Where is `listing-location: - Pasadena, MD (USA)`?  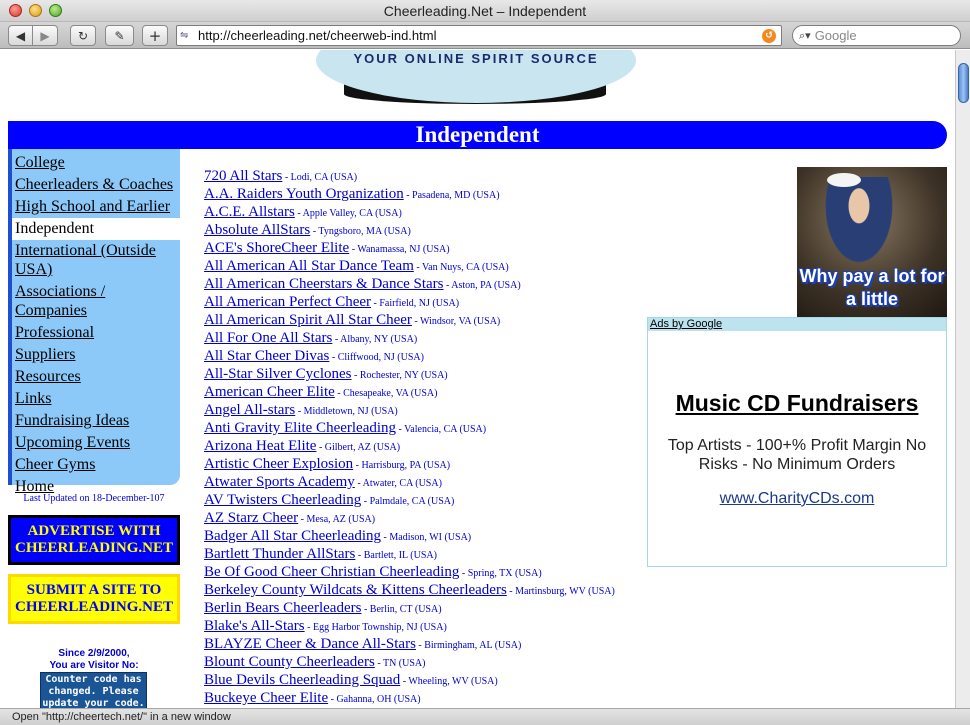 listing-location: - Pasadena, MD (USA) is located at coordinates (451, 195).